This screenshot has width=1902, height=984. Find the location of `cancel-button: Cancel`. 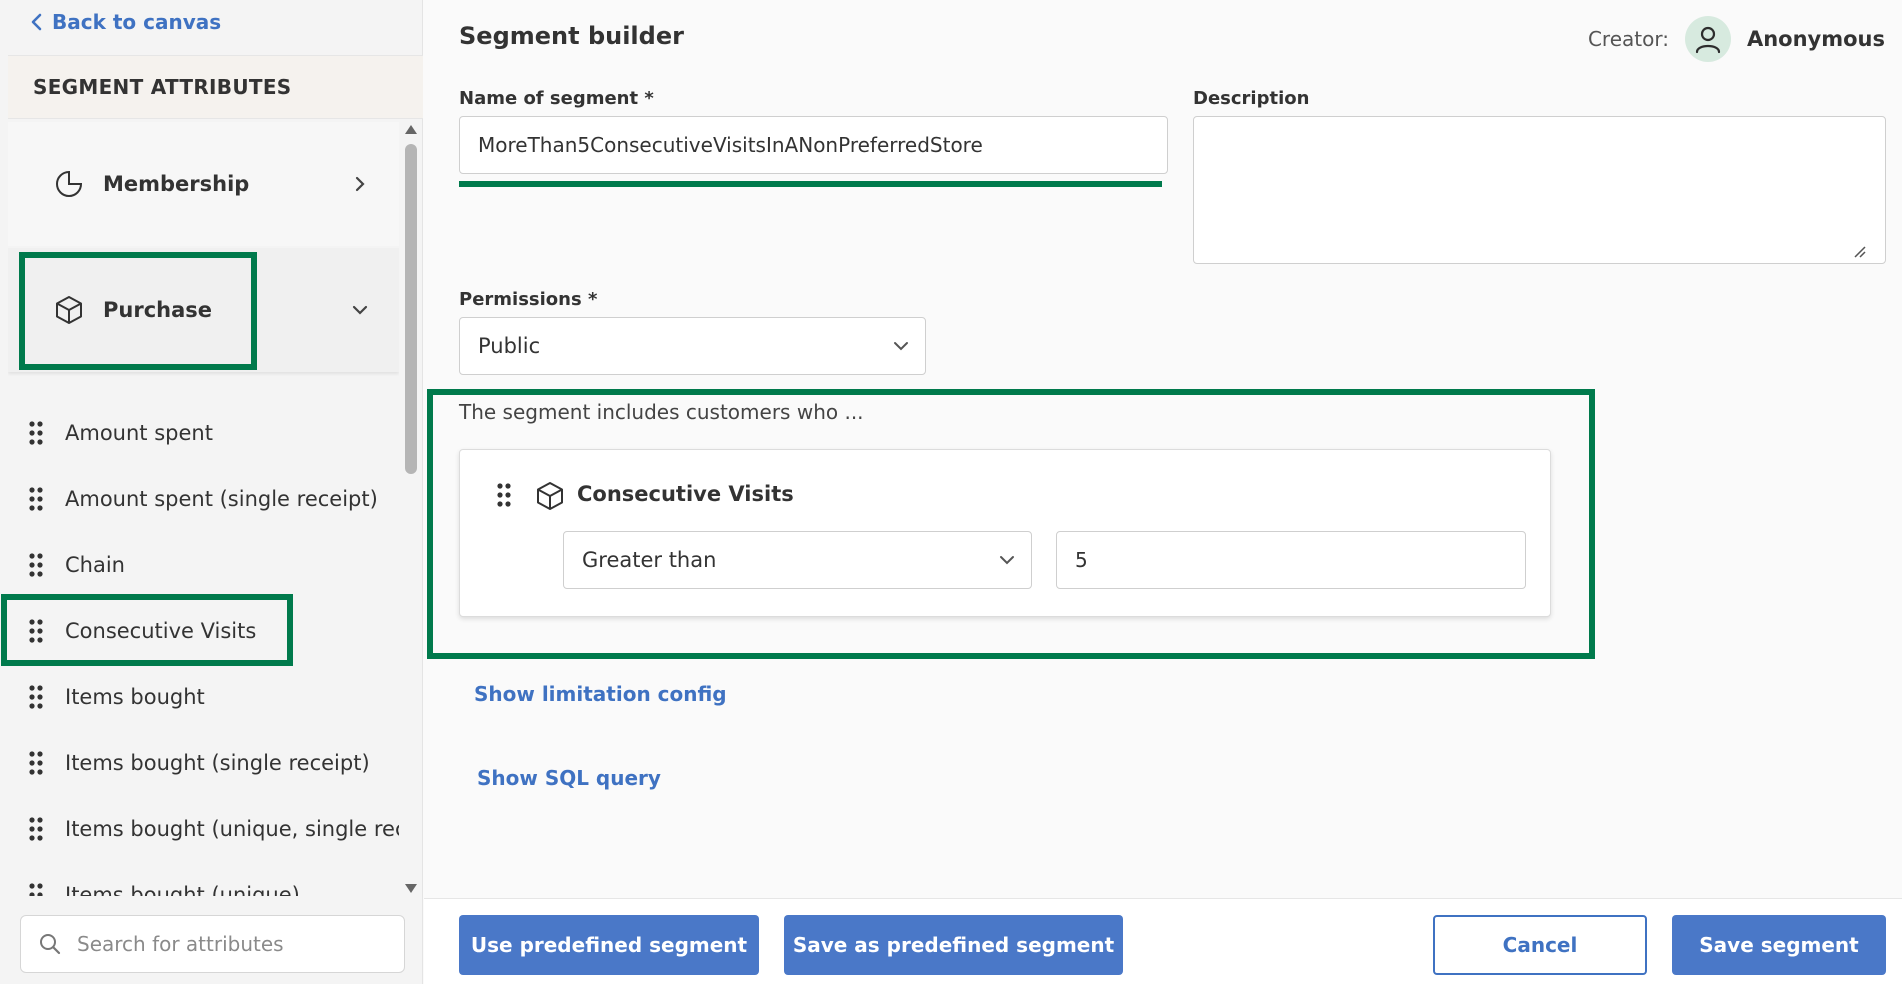

cancel-button: Cancel is located at coordinates (1540, 945).